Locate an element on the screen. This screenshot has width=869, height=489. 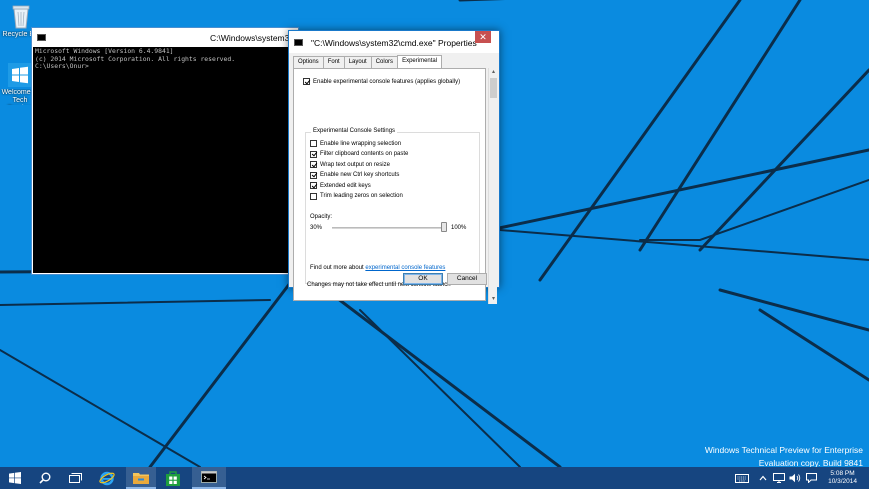
volume-button is located at coordinates (795, 478).